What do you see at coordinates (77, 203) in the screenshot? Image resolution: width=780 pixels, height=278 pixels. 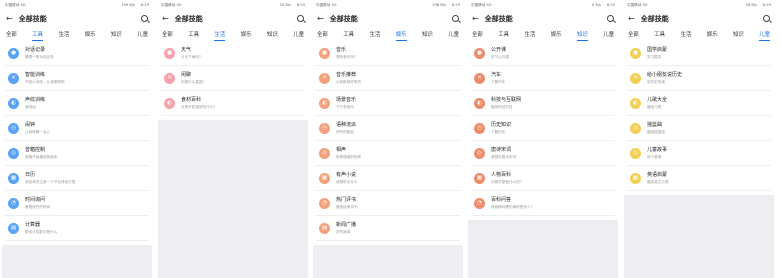 I see `skill-item: ◔ 时间询问 看看现在的时间` at bounding box center [77, 203].